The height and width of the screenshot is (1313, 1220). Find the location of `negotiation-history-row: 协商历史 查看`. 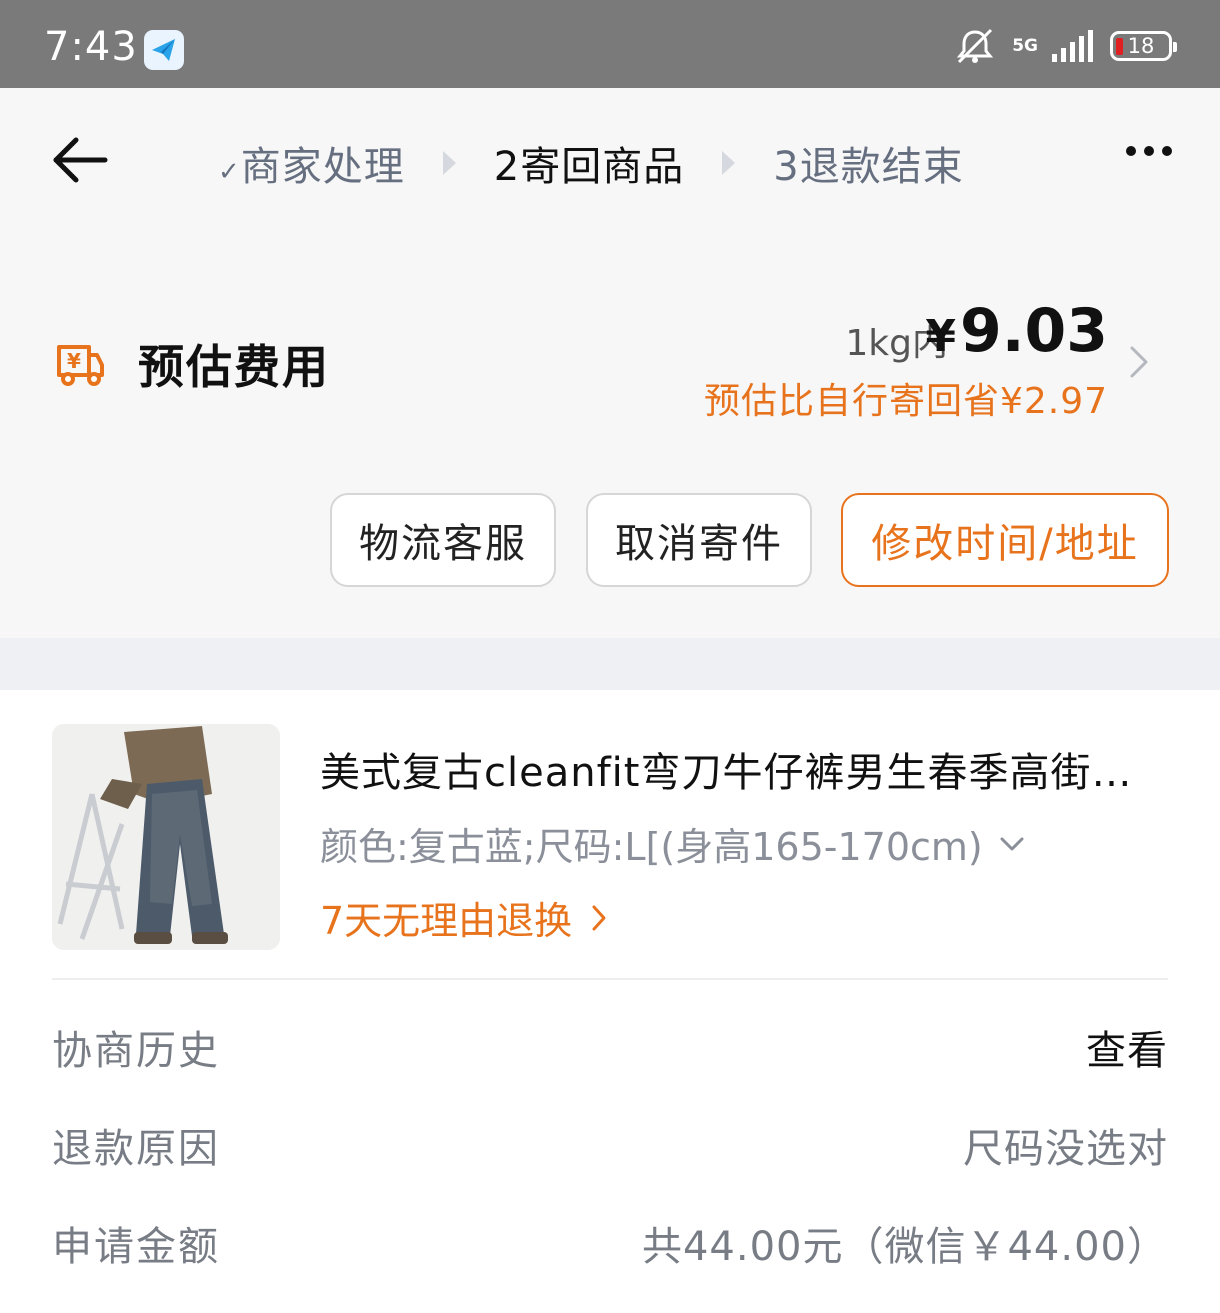

negotiation-history-row: 协商历史 查看 is located at coordinates (610, 1048).